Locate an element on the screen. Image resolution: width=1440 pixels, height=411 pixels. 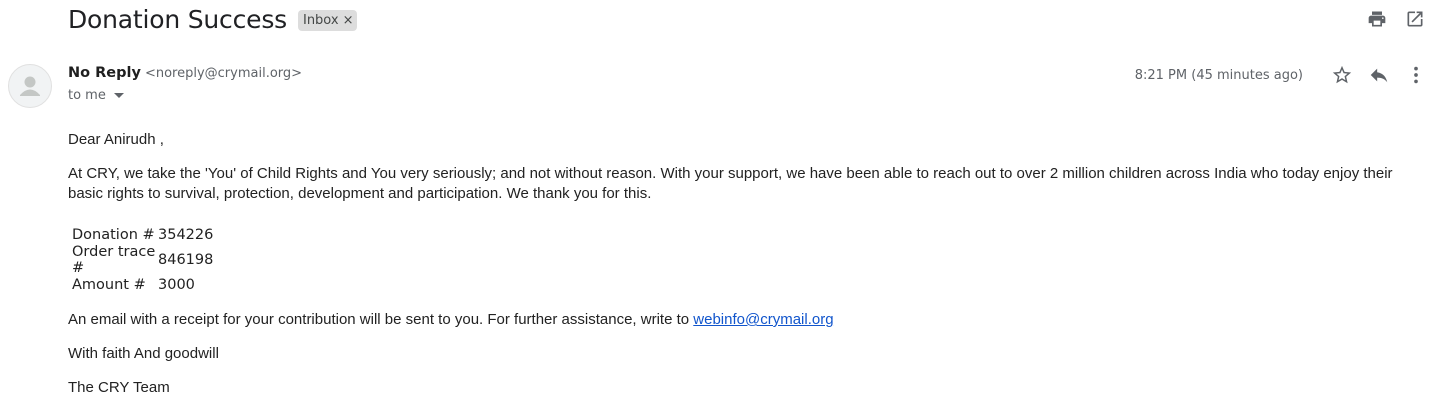
show-details-button is located at coordinates (118, 95).